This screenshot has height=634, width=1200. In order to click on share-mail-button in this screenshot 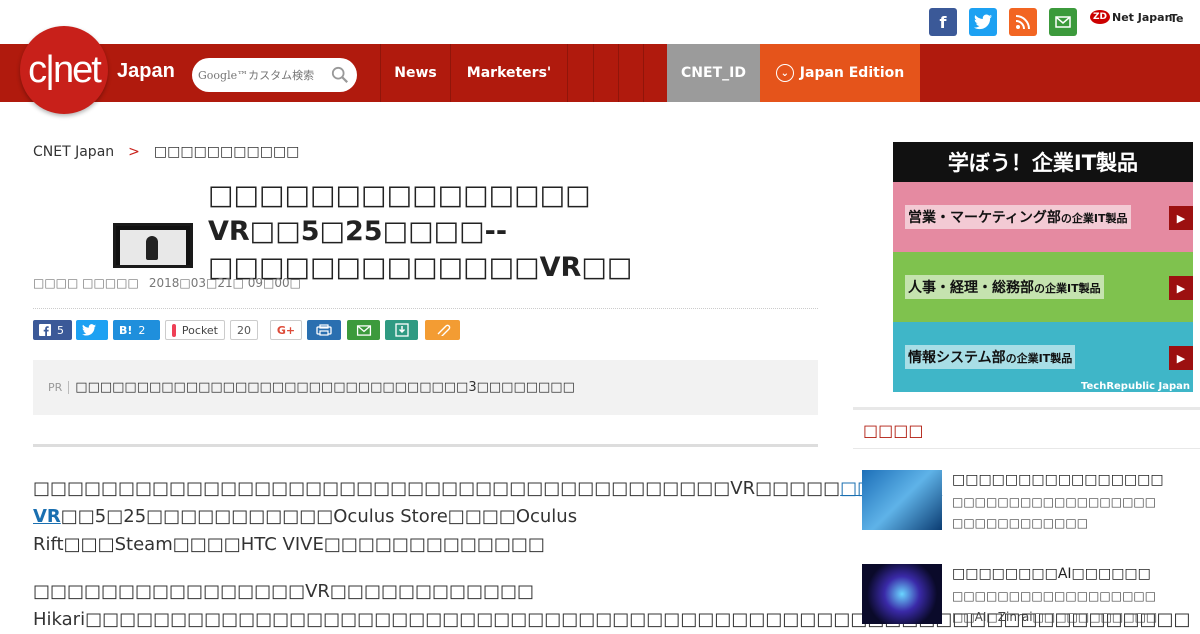, I will do `click(363, 330)`.